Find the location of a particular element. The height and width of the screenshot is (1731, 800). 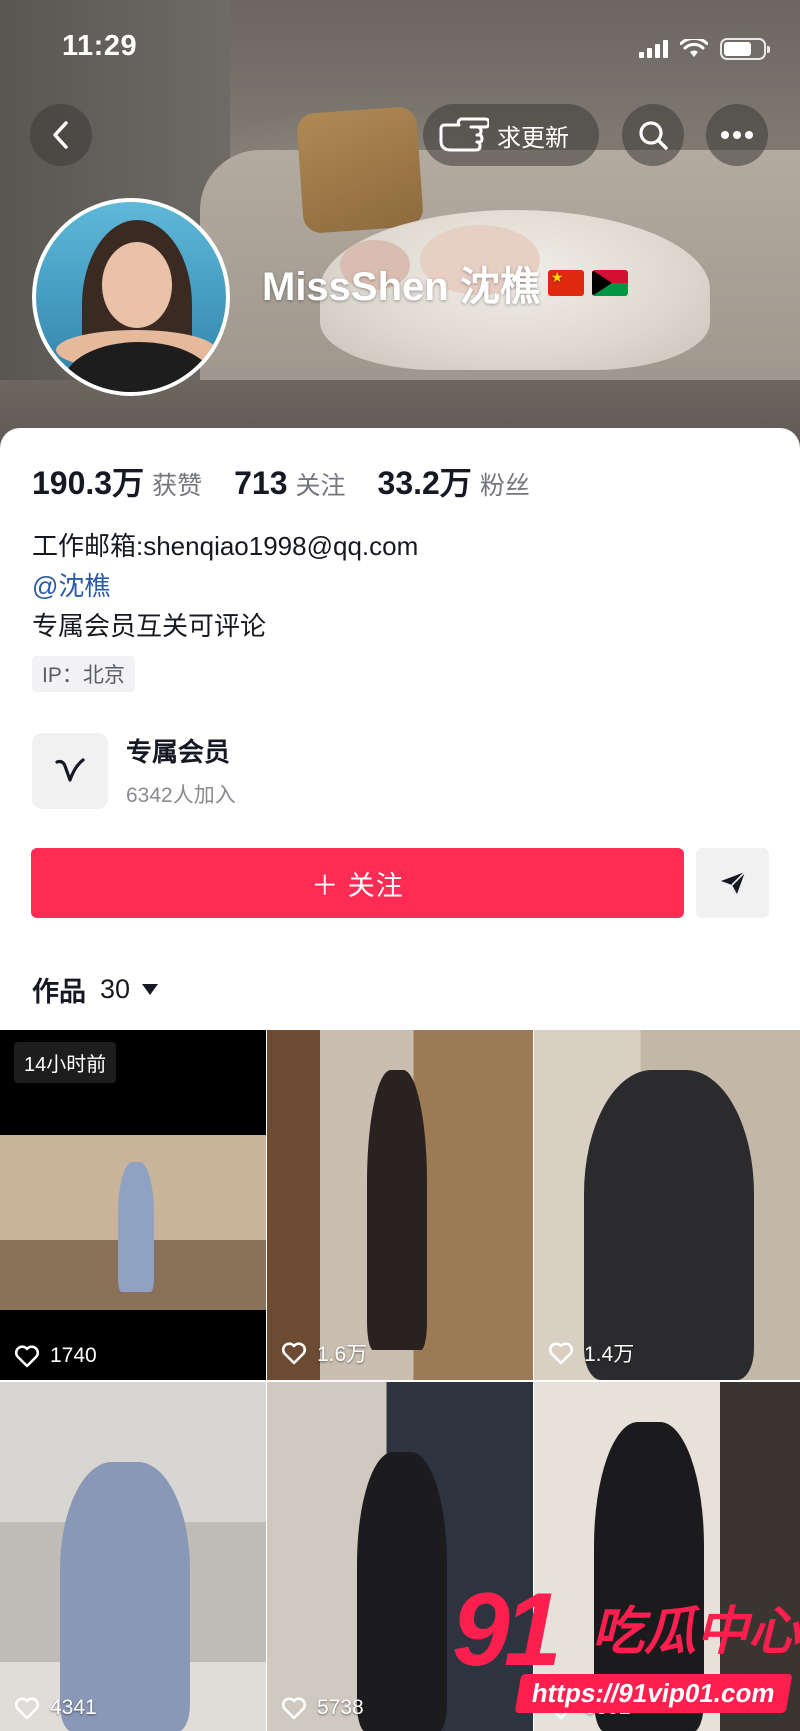

request-update-button: 求更新 is located at coordinates (511, 135).